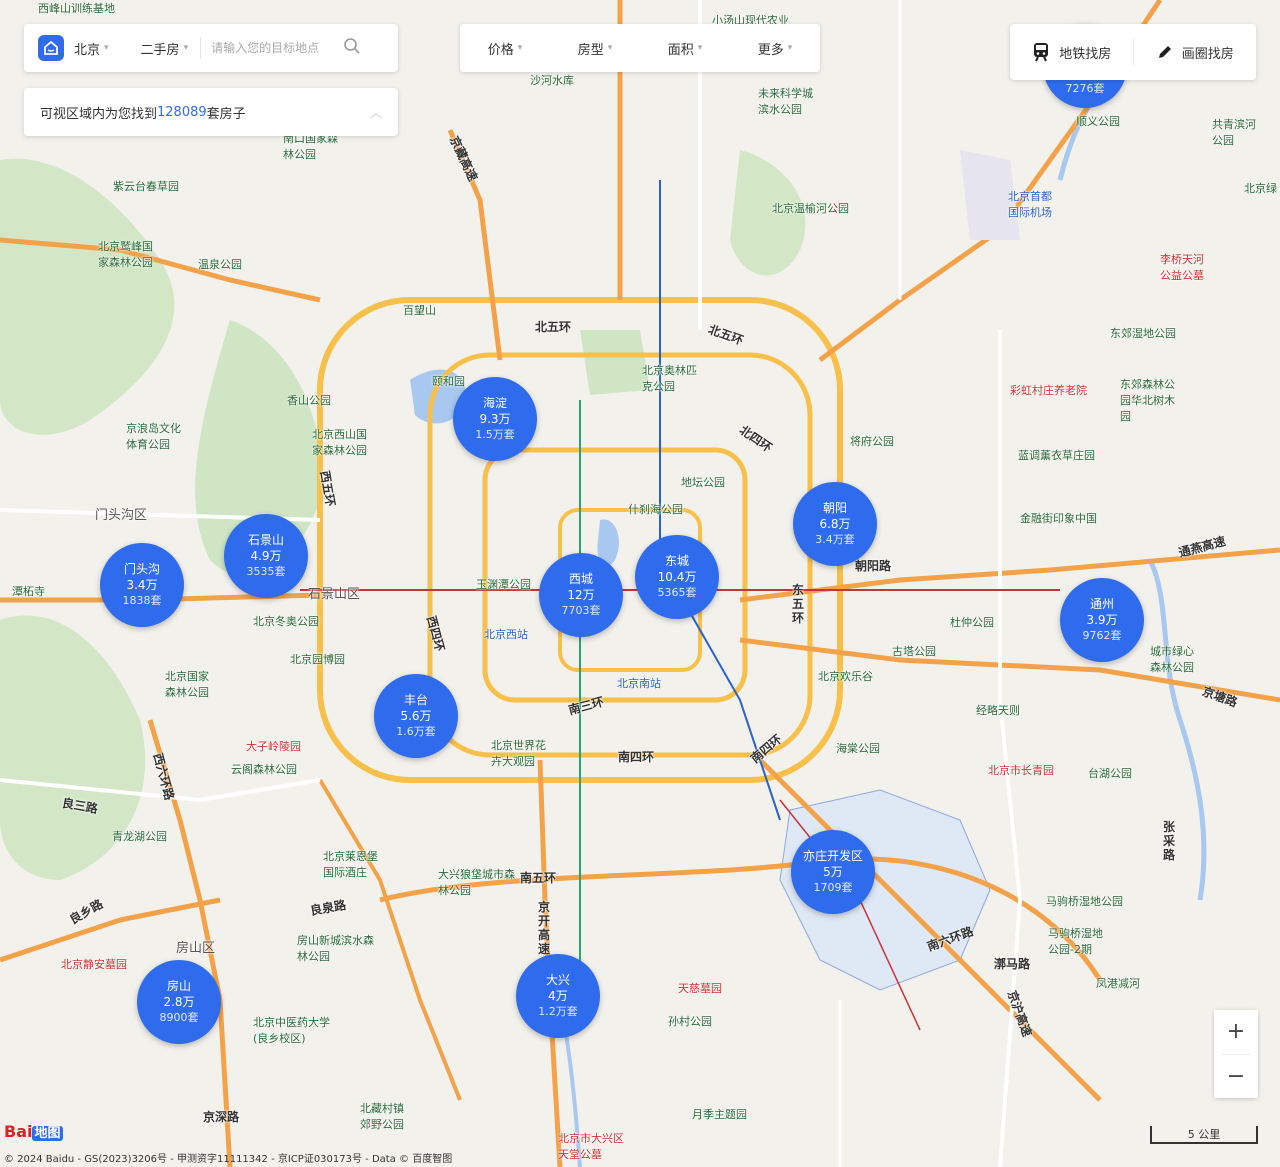 The image size is (1280, 1167). What do you see at coordinates (669, 378) in the screenshot?
I see `poi-label: 北京奥林匹克公园` at bounding box center [669, 378].